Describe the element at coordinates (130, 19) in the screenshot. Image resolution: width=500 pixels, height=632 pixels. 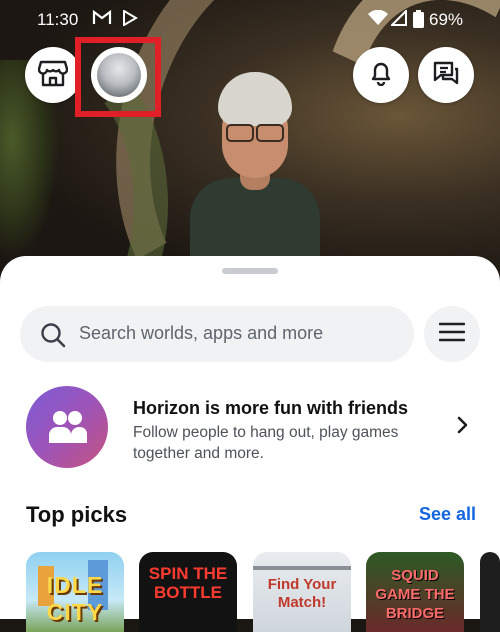
I see `play-store-icon` at that location.